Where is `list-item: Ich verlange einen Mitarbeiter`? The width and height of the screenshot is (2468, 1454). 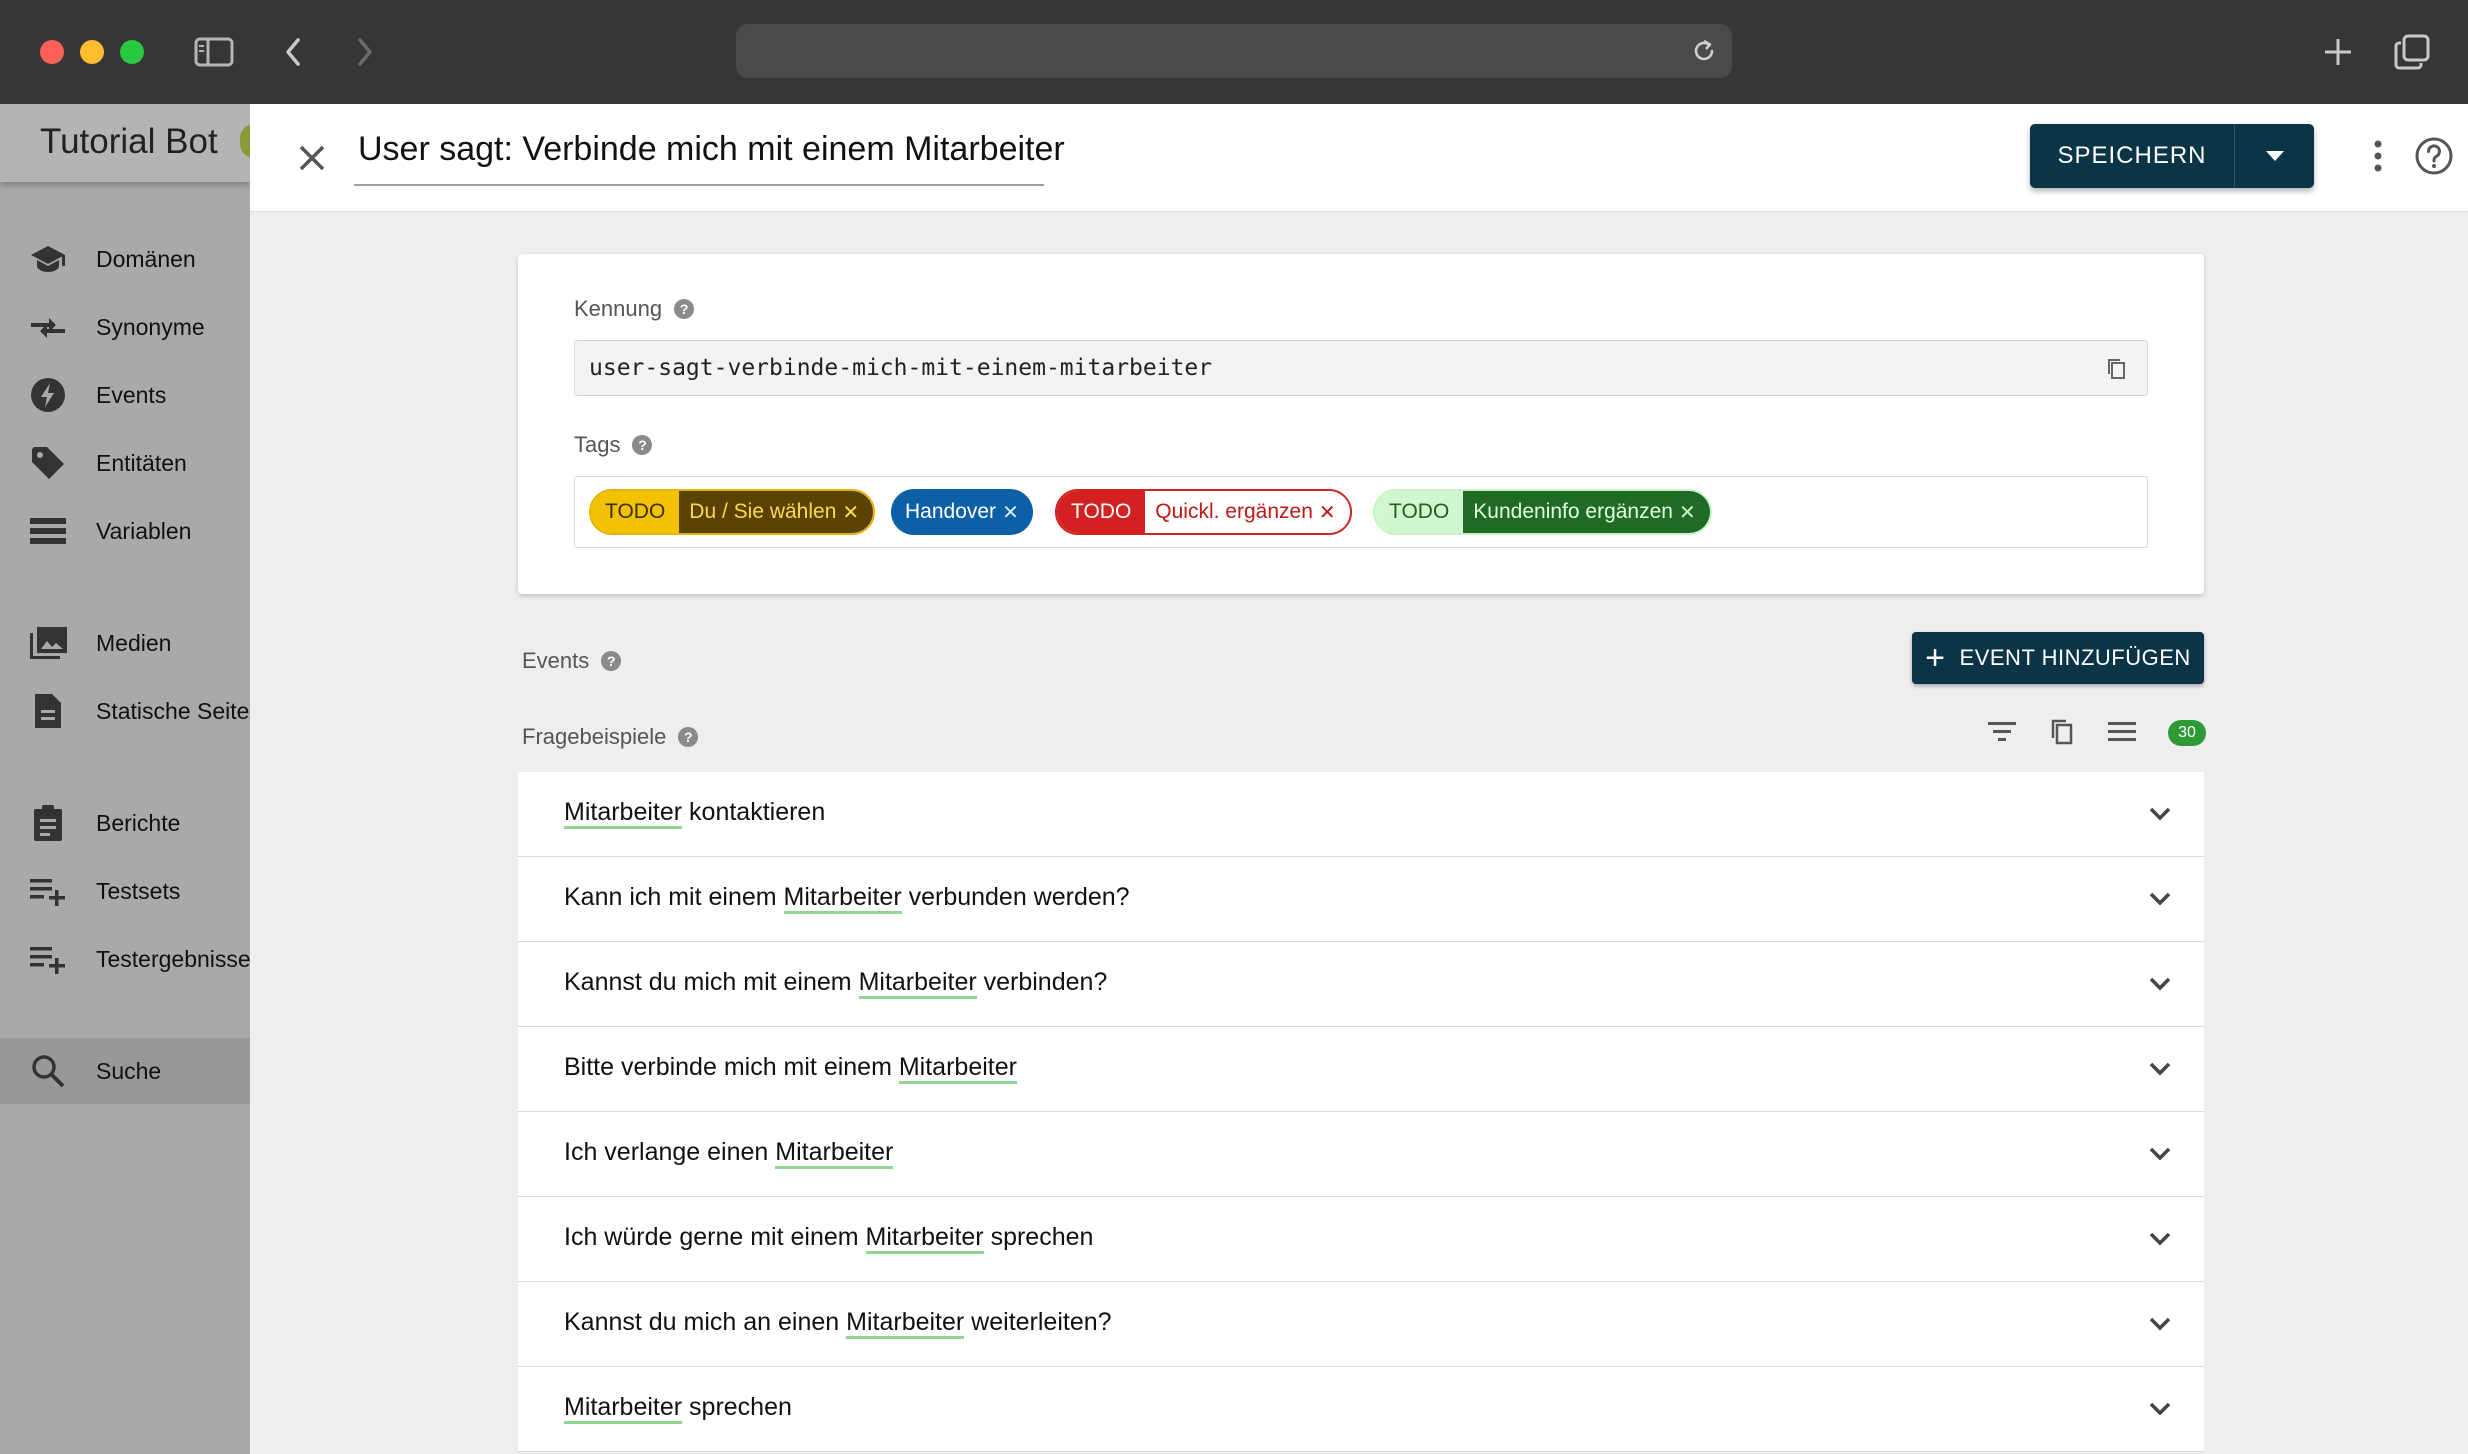 list-item: Ich verlange einen Mitarbeiter is located at coordinates (1361, 1154).